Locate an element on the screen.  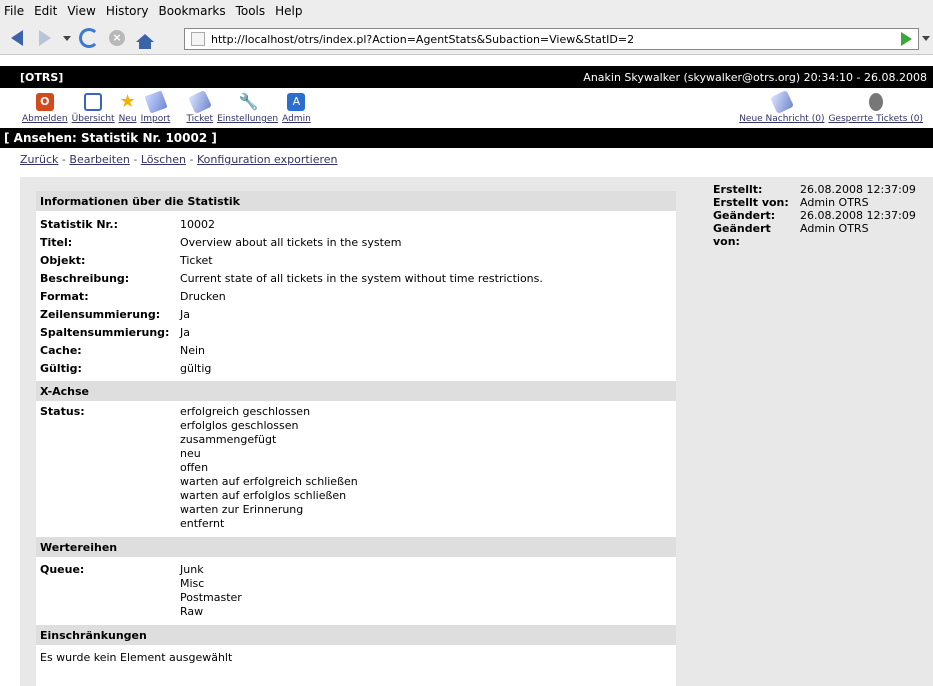
page-title: [ Ansehen: Statistik Nr. 10002 ] is located at coordinates (466, 138).